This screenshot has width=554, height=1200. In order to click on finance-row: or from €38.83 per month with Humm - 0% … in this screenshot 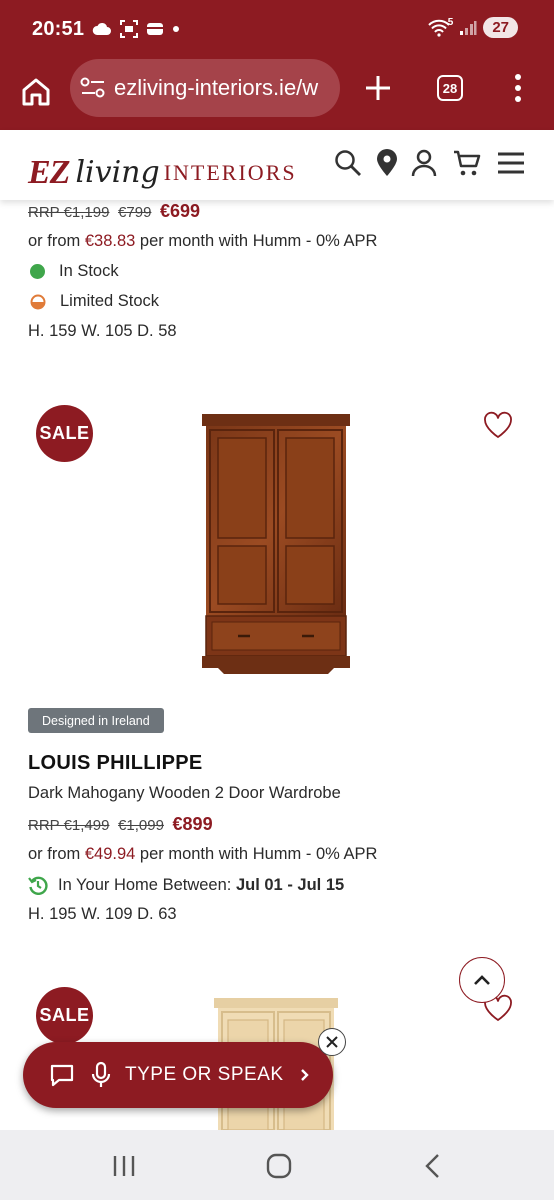, I will do `click(202, 241)`.